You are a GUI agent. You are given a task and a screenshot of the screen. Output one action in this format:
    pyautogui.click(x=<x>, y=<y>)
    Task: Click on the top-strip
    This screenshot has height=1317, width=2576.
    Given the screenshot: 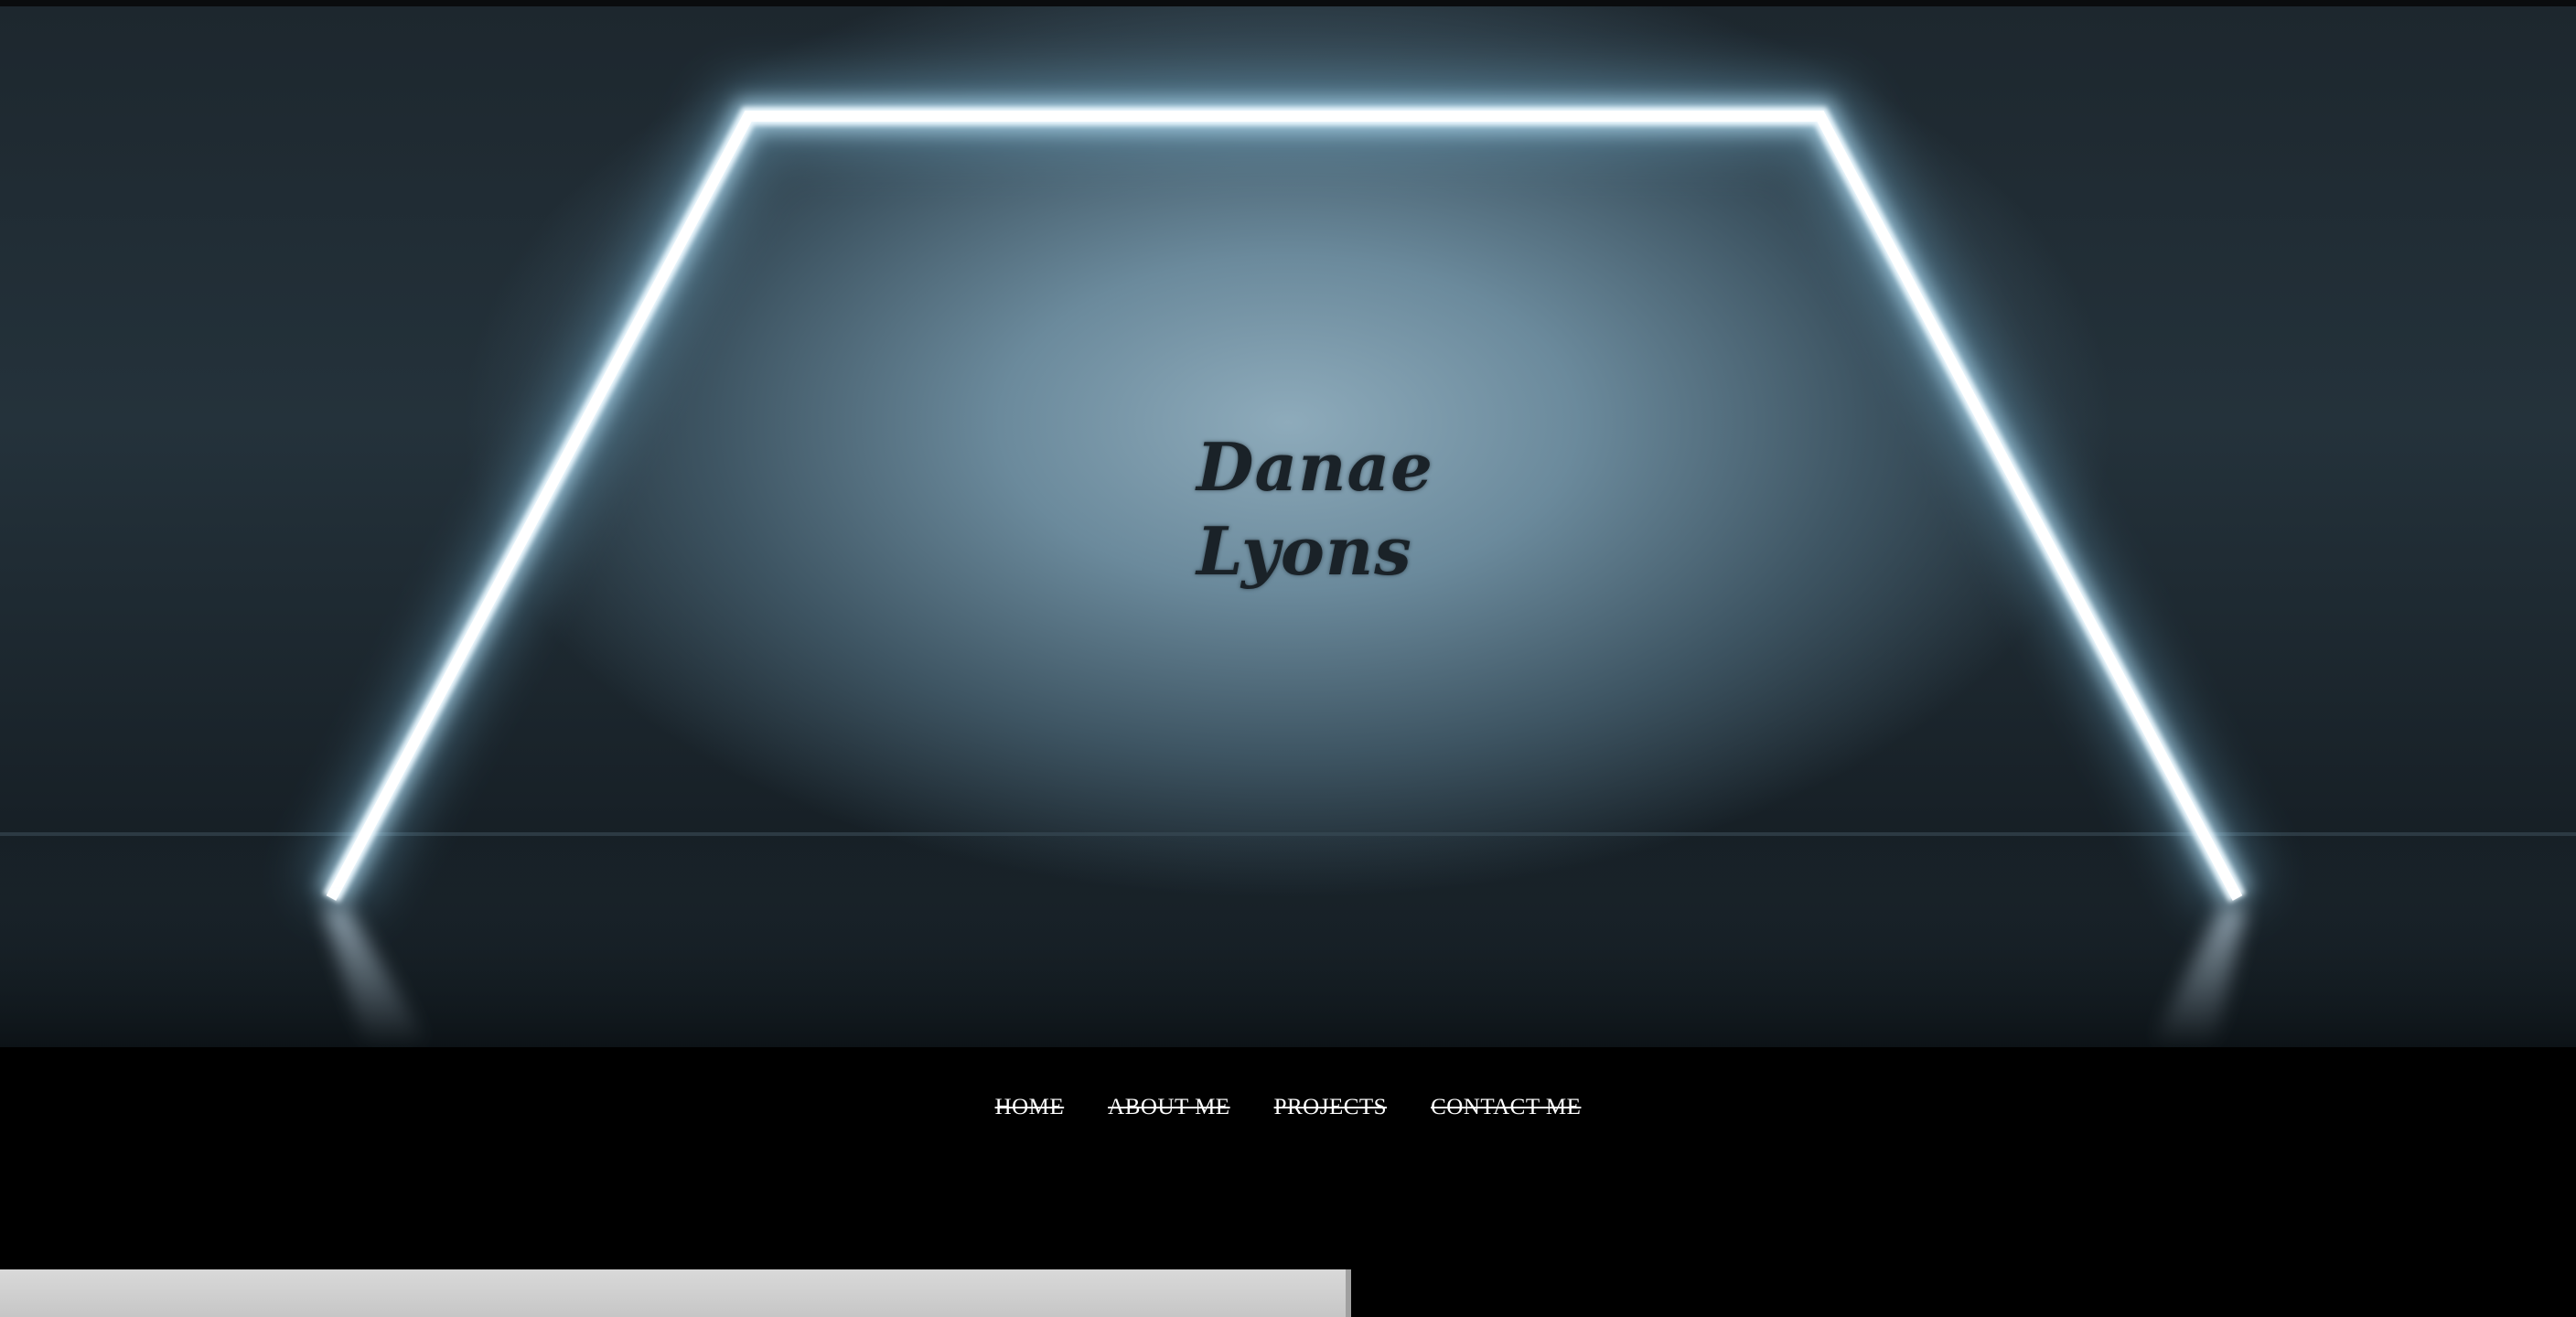 What is the action you would take?
    pyautogui.click(x=1288, y=3)
    